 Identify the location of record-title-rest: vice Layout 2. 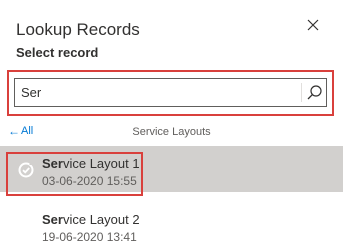
(101, 219).